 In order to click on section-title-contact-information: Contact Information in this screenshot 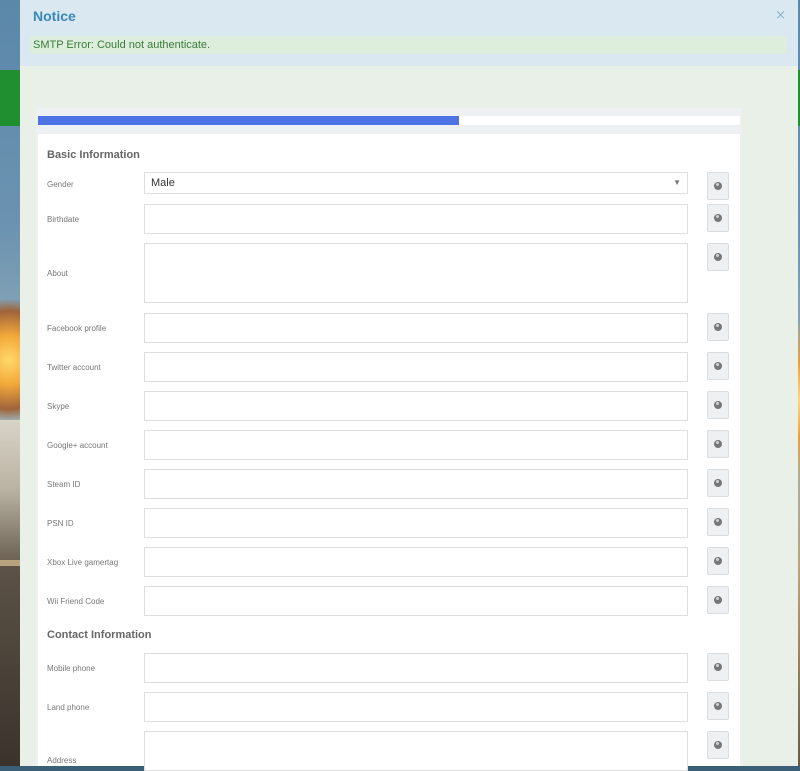, I will do `click(99, 635)`.